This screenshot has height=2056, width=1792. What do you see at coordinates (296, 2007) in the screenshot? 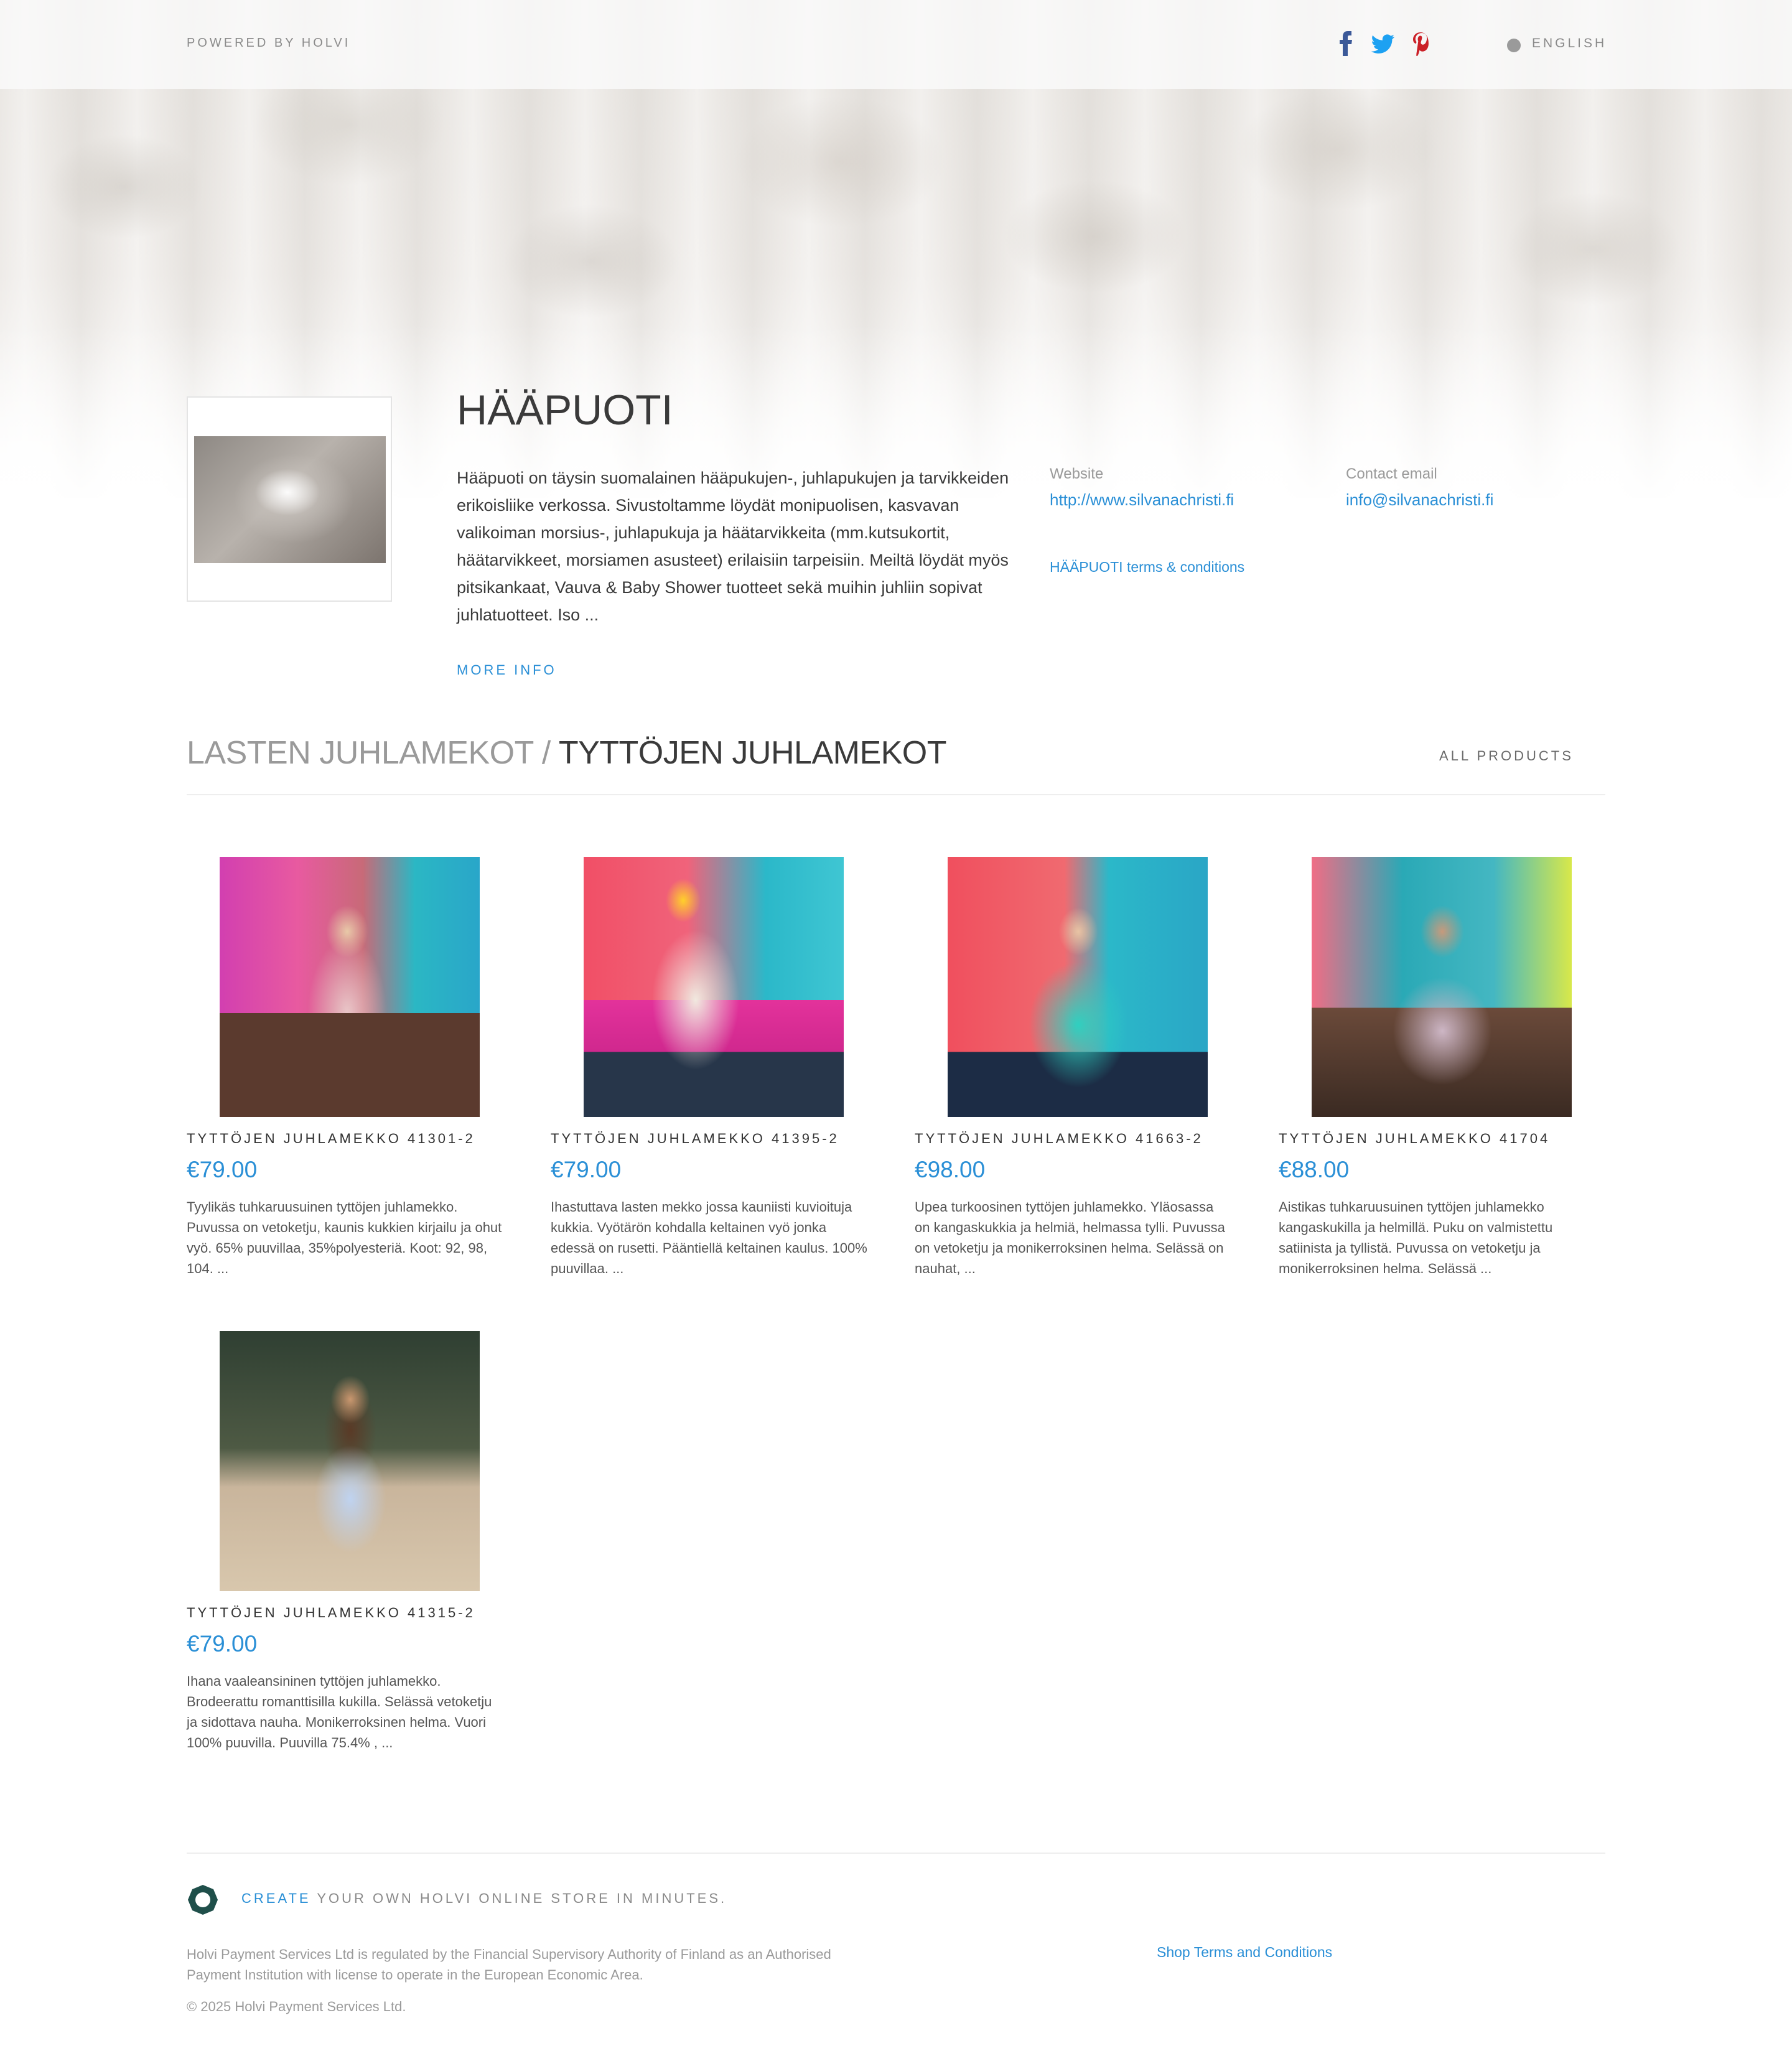
I see `copyright: © 2025 Holvi Payment Services Ltd.` at bounding box center [296, 2007].